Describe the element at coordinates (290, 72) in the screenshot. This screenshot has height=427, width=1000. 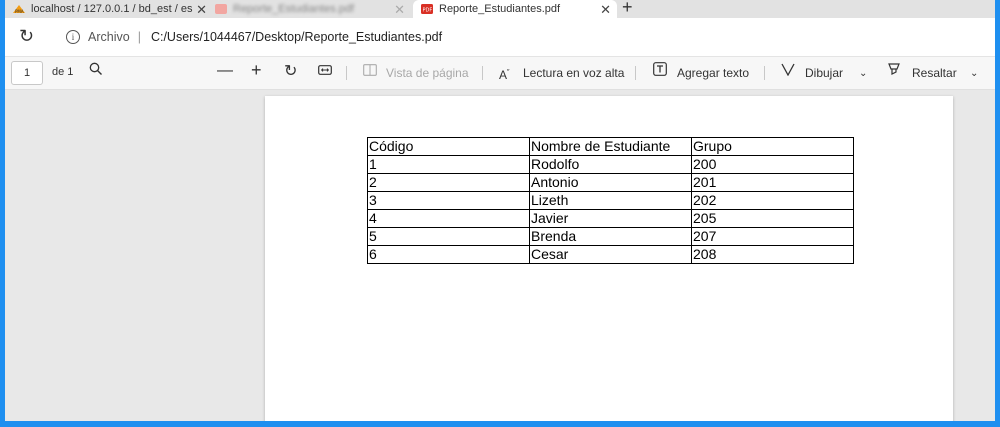
I see `rotate-icon: ↻` at that location.